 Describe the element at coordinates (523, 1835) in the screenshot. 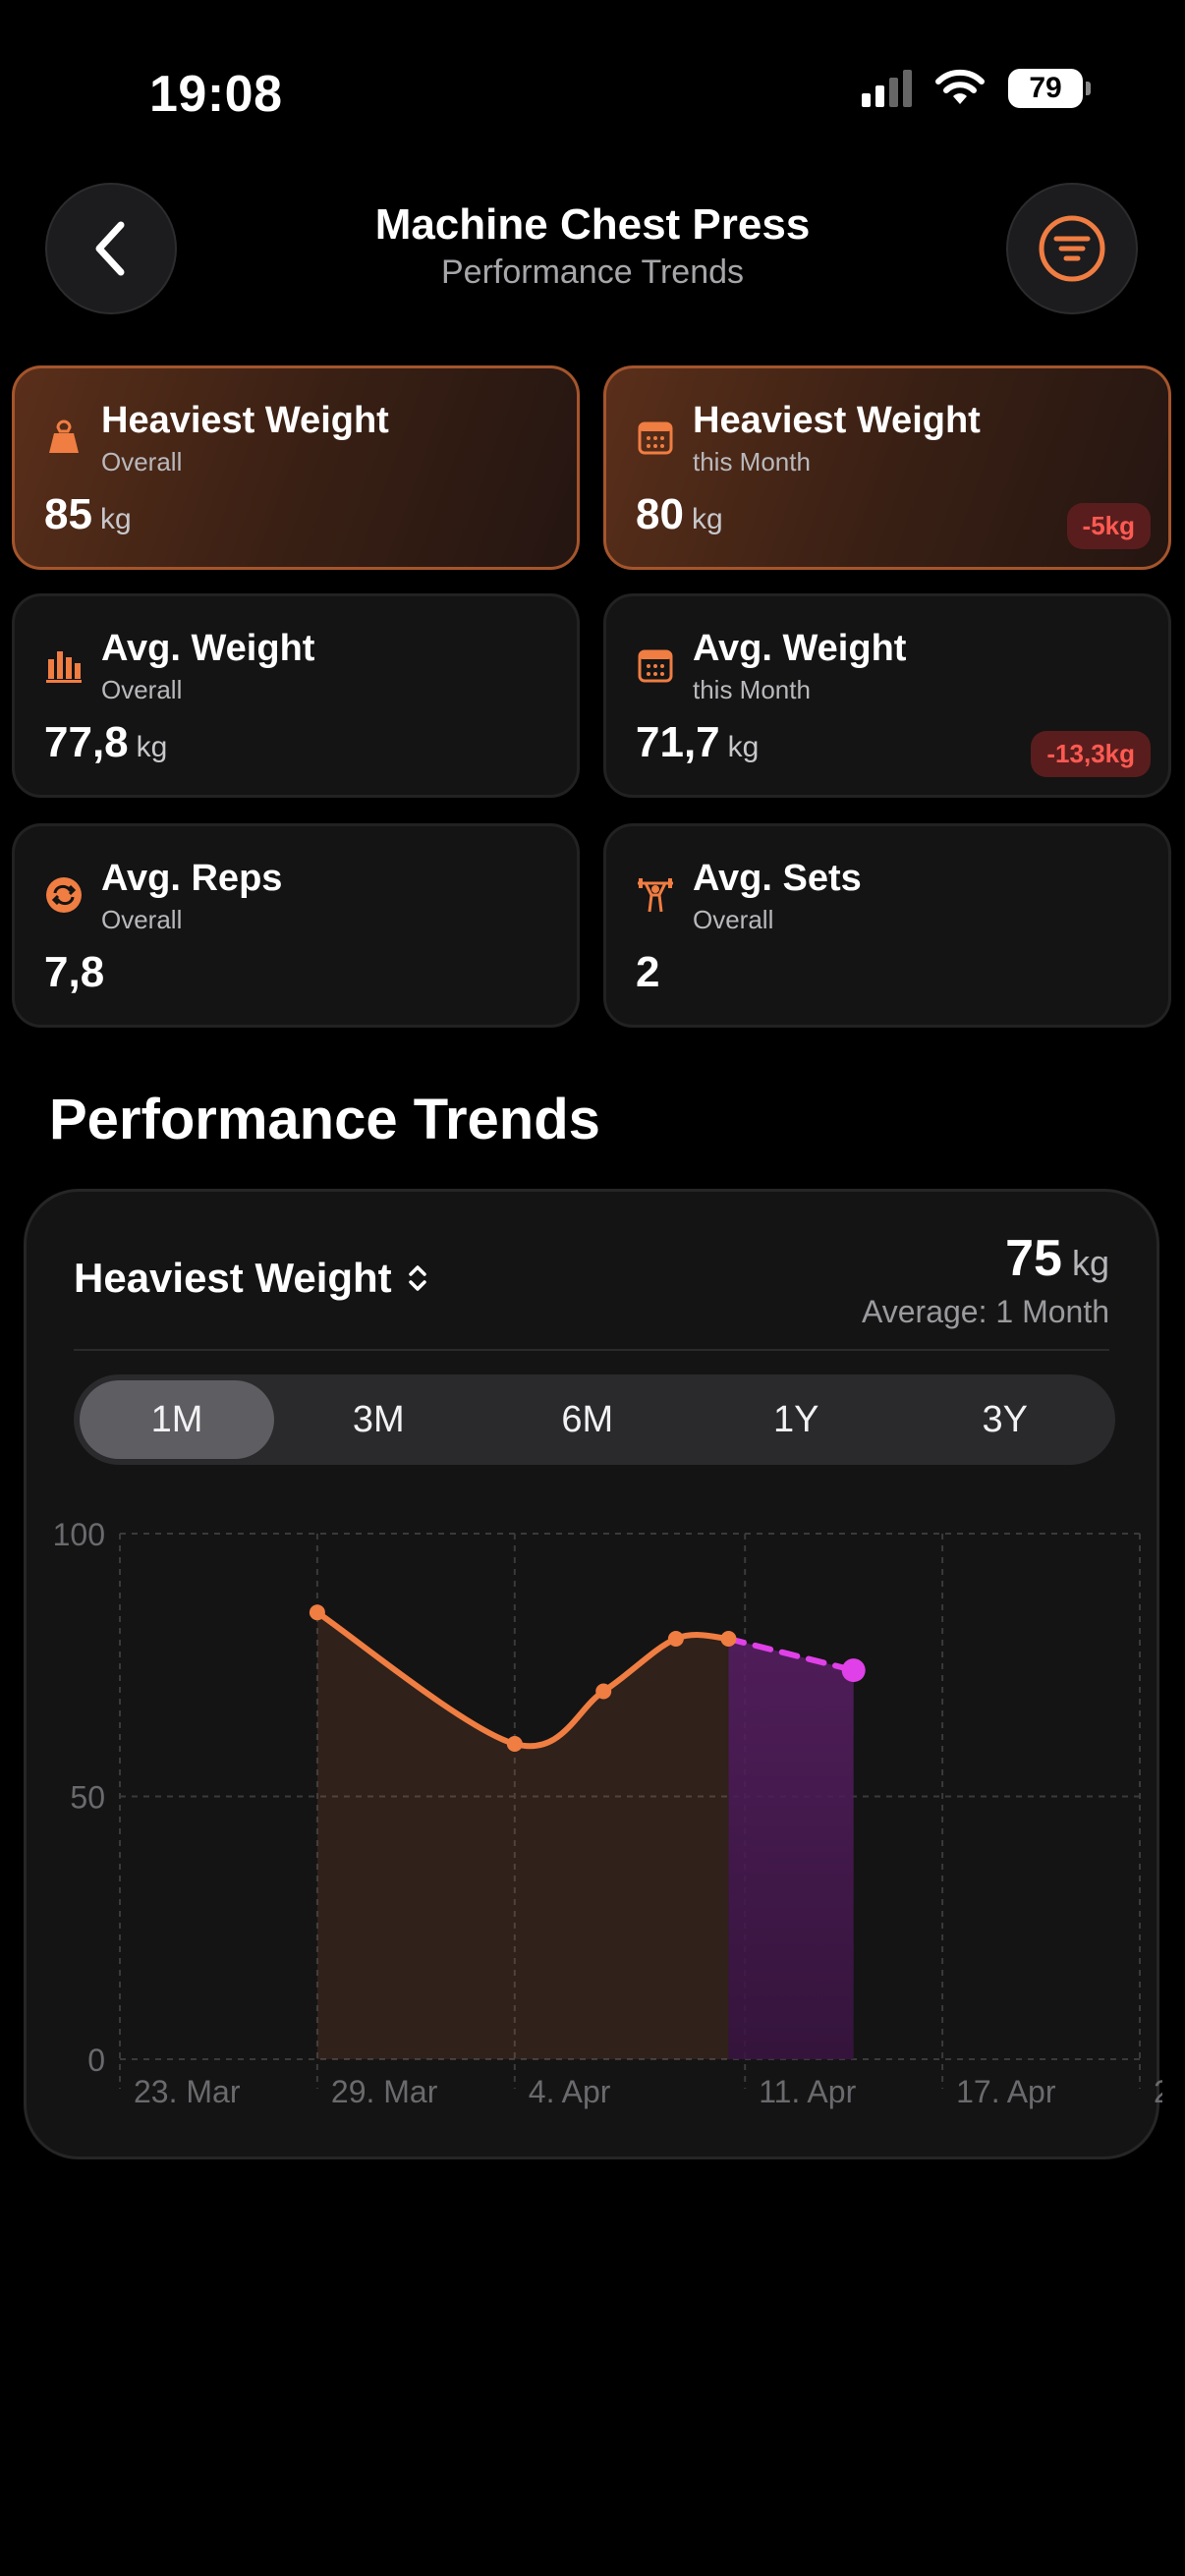

I see `area-fill` at that location.